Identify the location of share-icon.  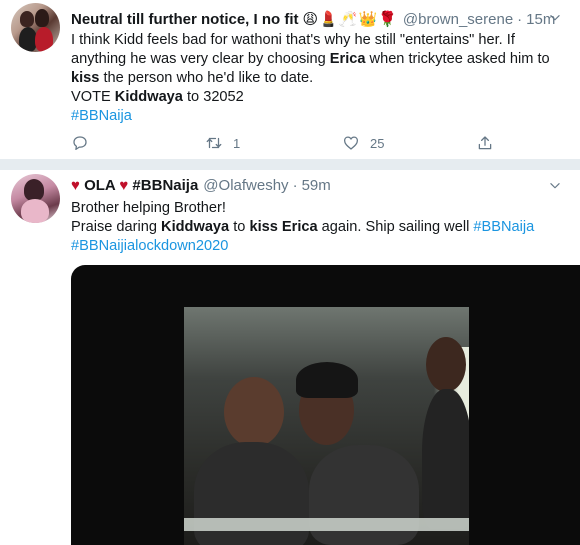
(485, 143).